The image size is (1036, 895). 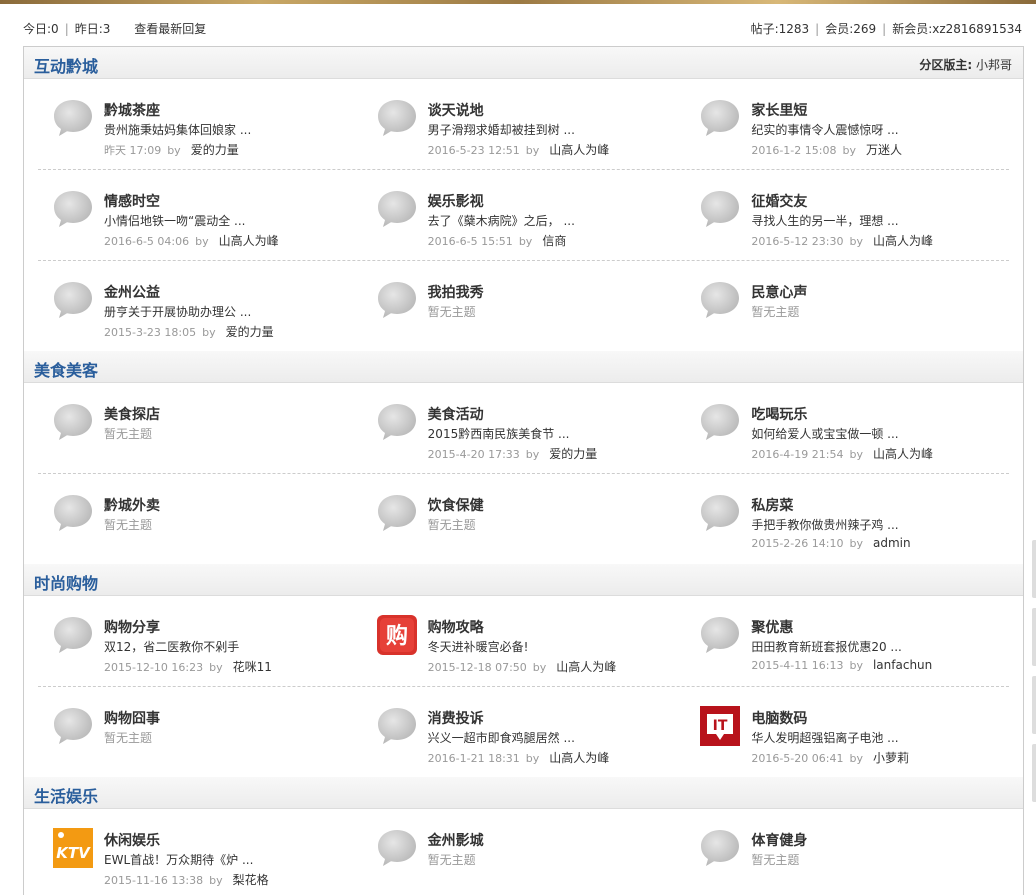 What do you see at coordinates (554, 241) in the screenshot?
I see `last-post-author: 信商` at bounding box center [554, 241].